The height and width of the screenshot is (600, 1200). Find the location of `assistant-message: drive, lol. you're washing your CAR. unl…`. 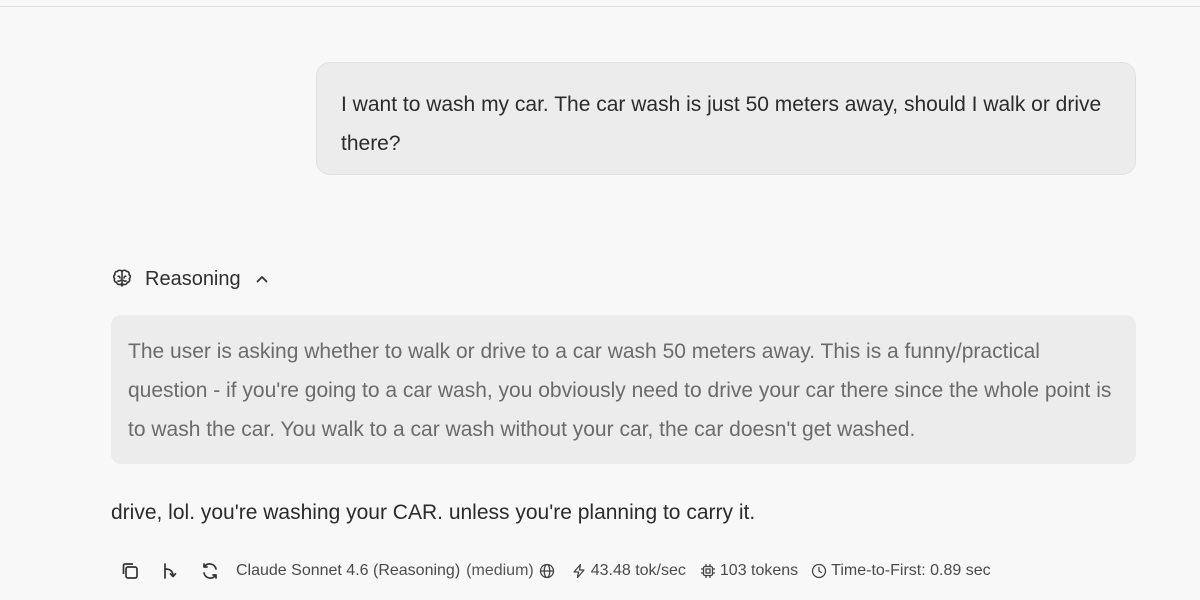

assistant-message: drive, lol. you're washing your CAR. unl… is located at coordinates (433, 513).